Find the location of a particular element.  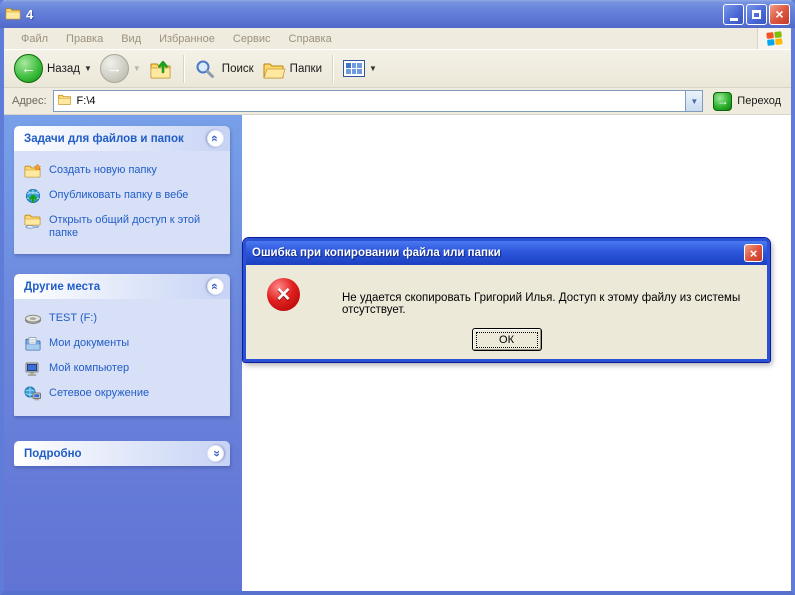

menu-bar: Файл Правка Вид Избранное Сервис Справка is located at coordinates (397, 39).